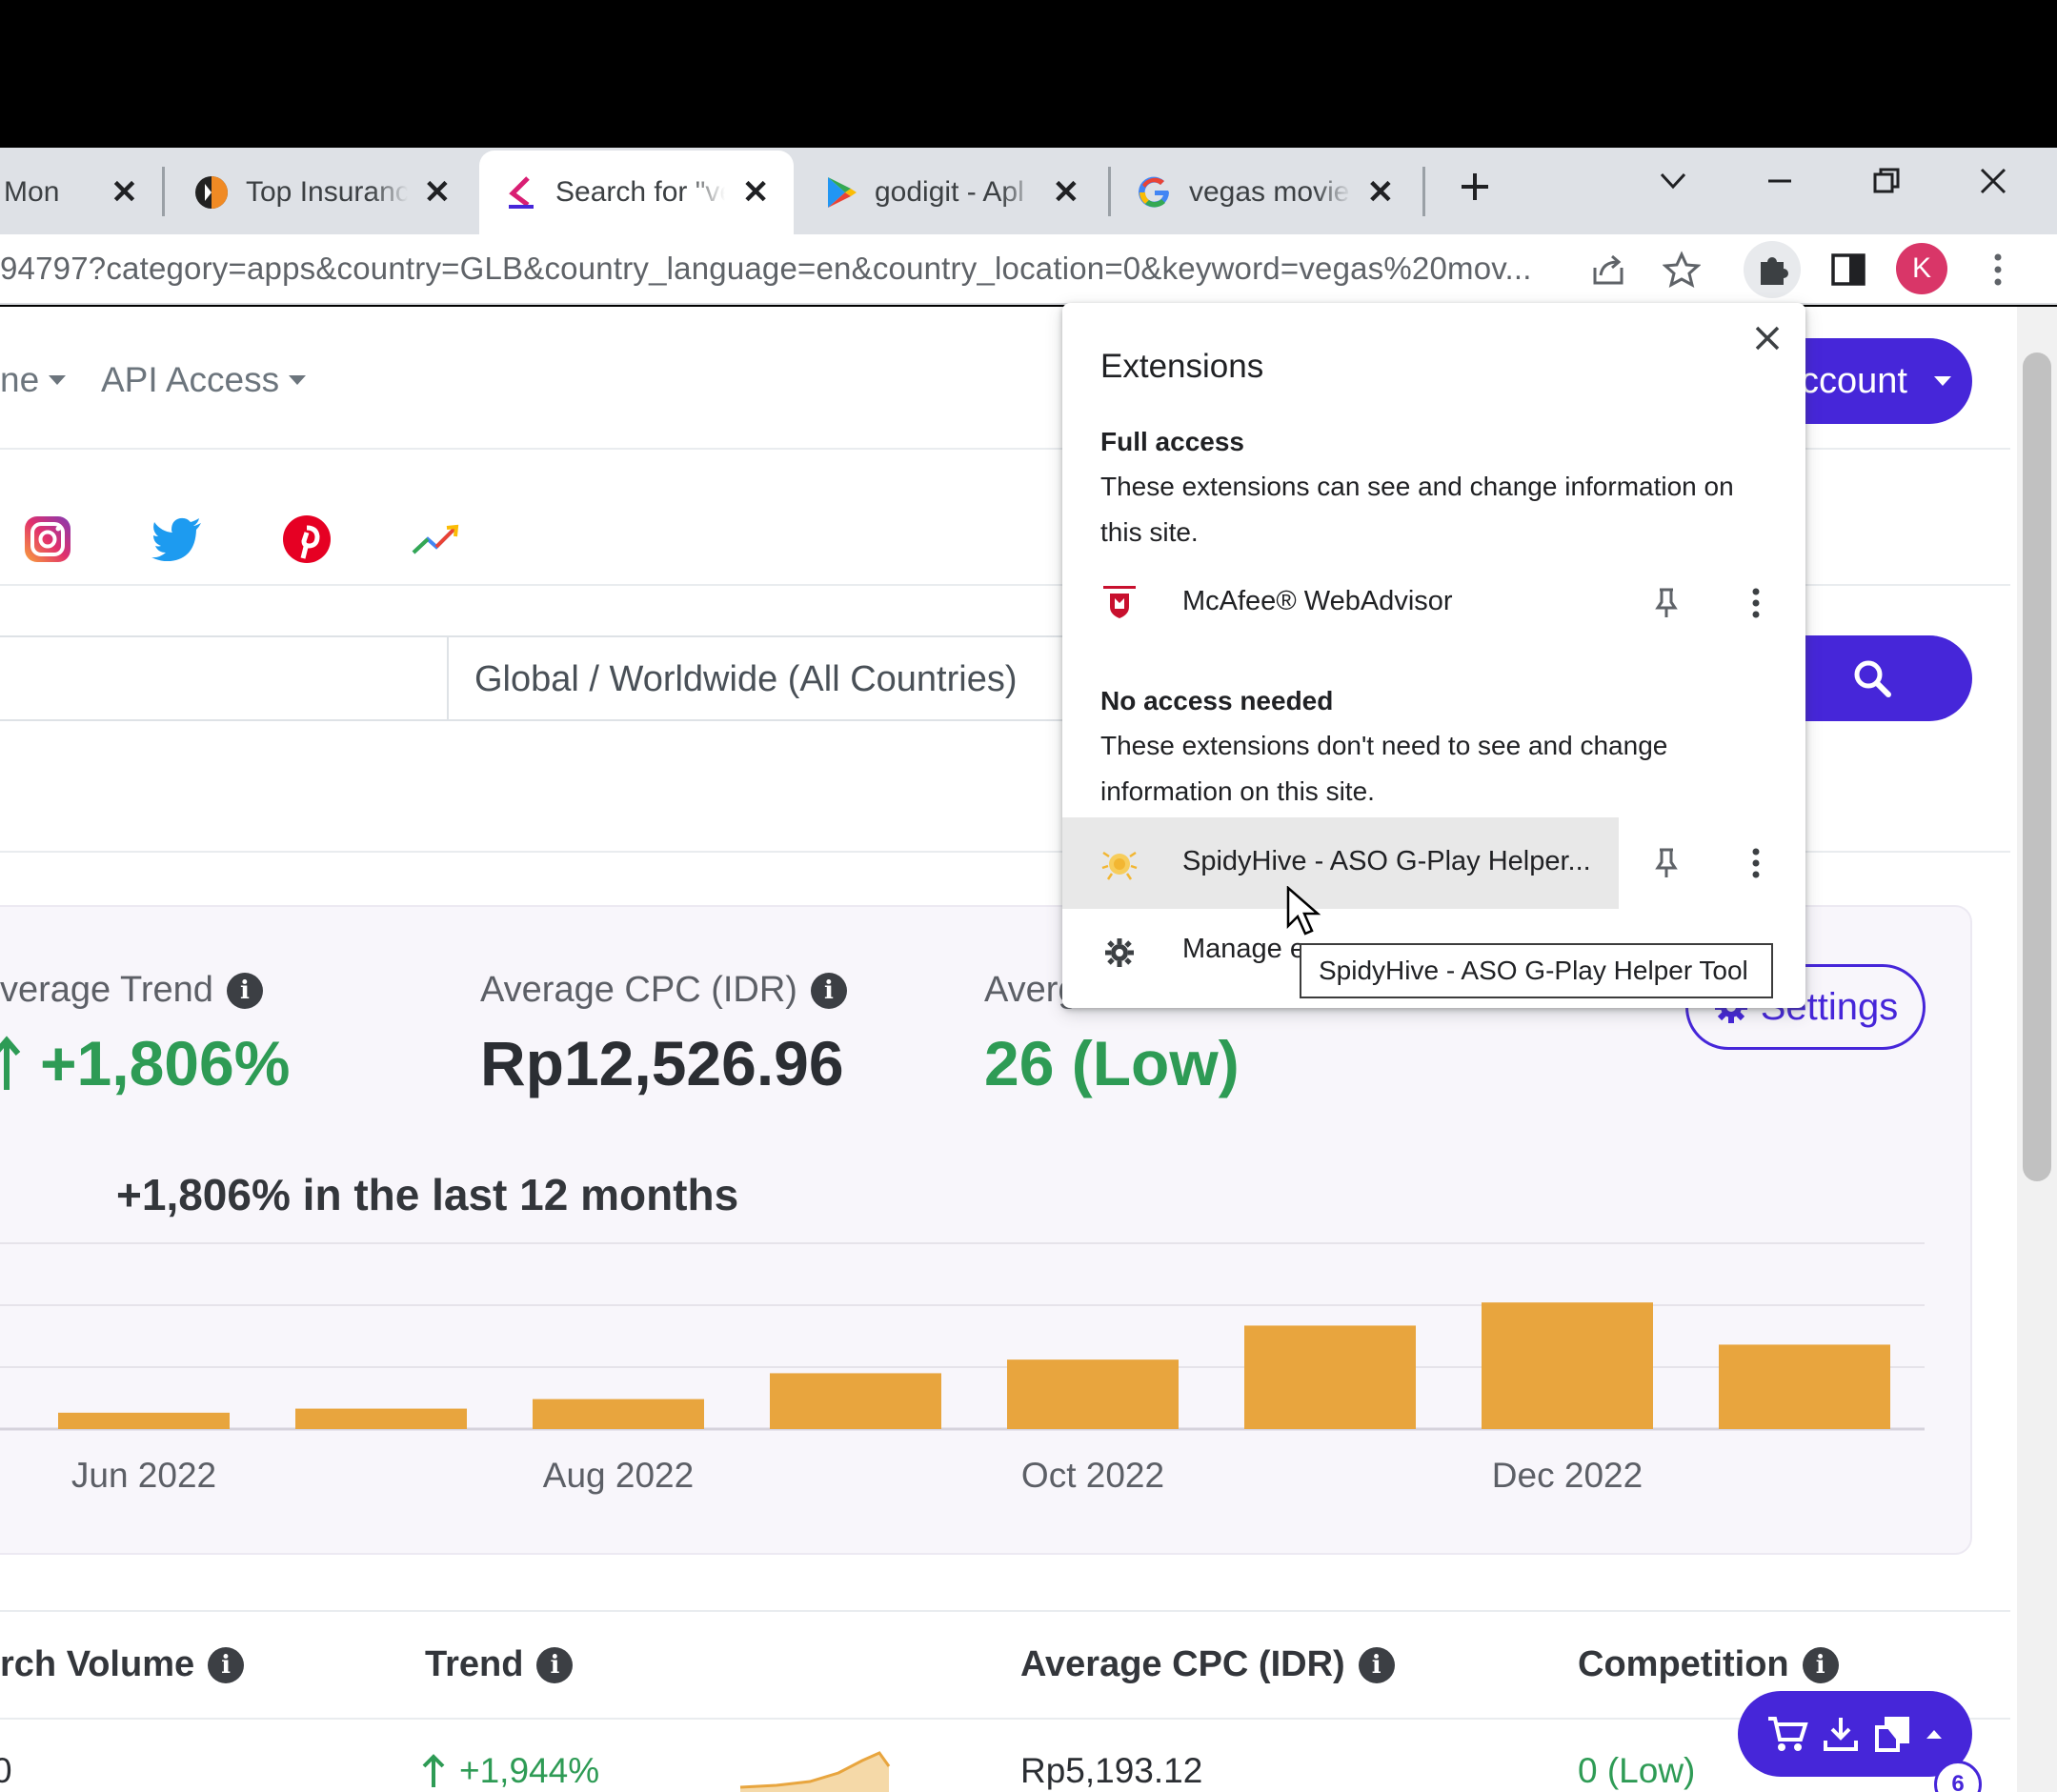 The height and width of the screenshot is (1792, 2057). I want to click on tab-3-active: Search for "ve ✕, so click(636, 192).